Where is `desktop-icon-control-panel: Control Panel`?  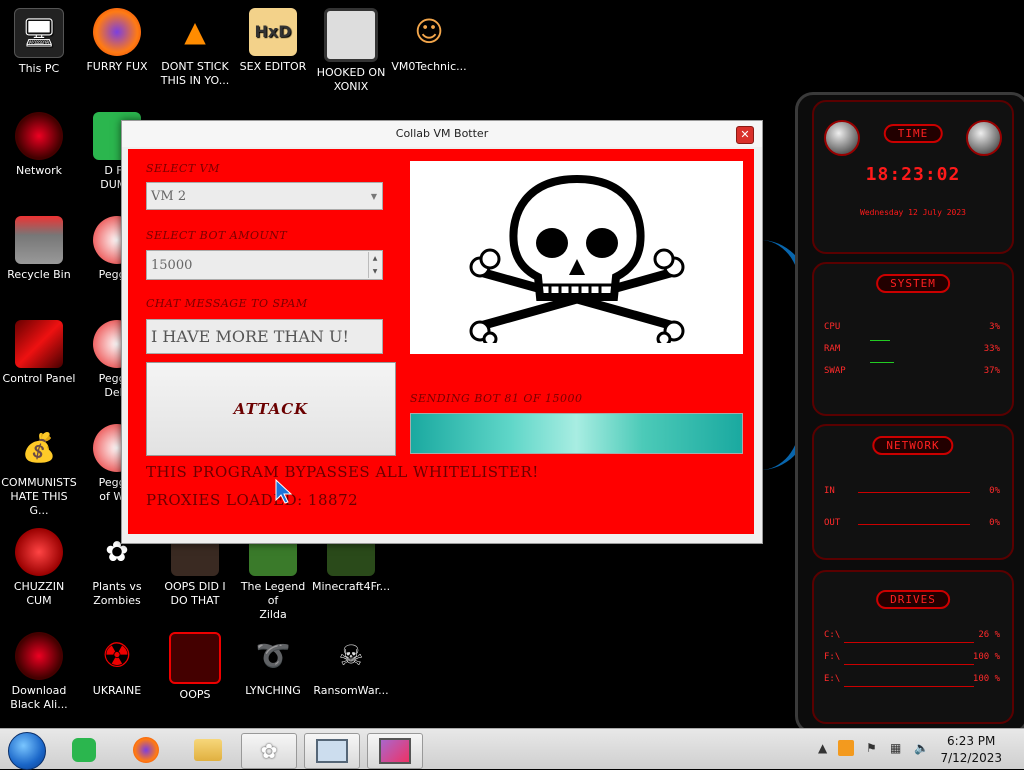 desktop-icon-control-panel: Control Panel is located at coordinates (39, 353).